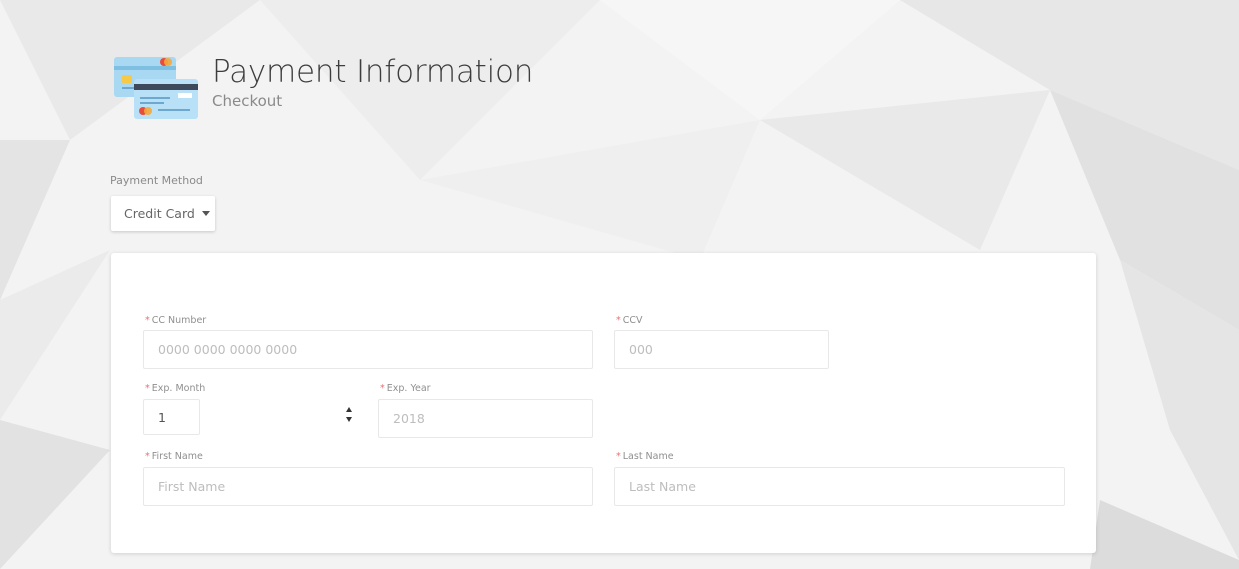 The width and height of the screenshot is (1239, 569). I want to click on page-subtitle: Checkout, so click(247, 101).